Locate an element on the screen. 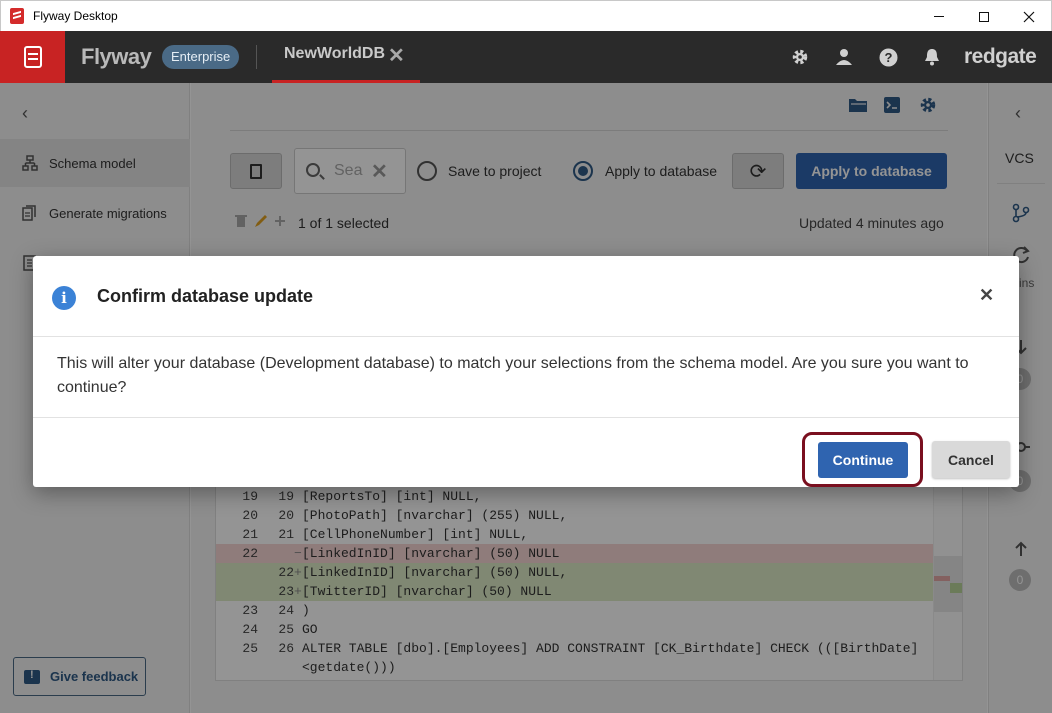  app-header: Flyway Enterprise NewWorldDB ✕ ? redgate is located at coordinates (526, 57).